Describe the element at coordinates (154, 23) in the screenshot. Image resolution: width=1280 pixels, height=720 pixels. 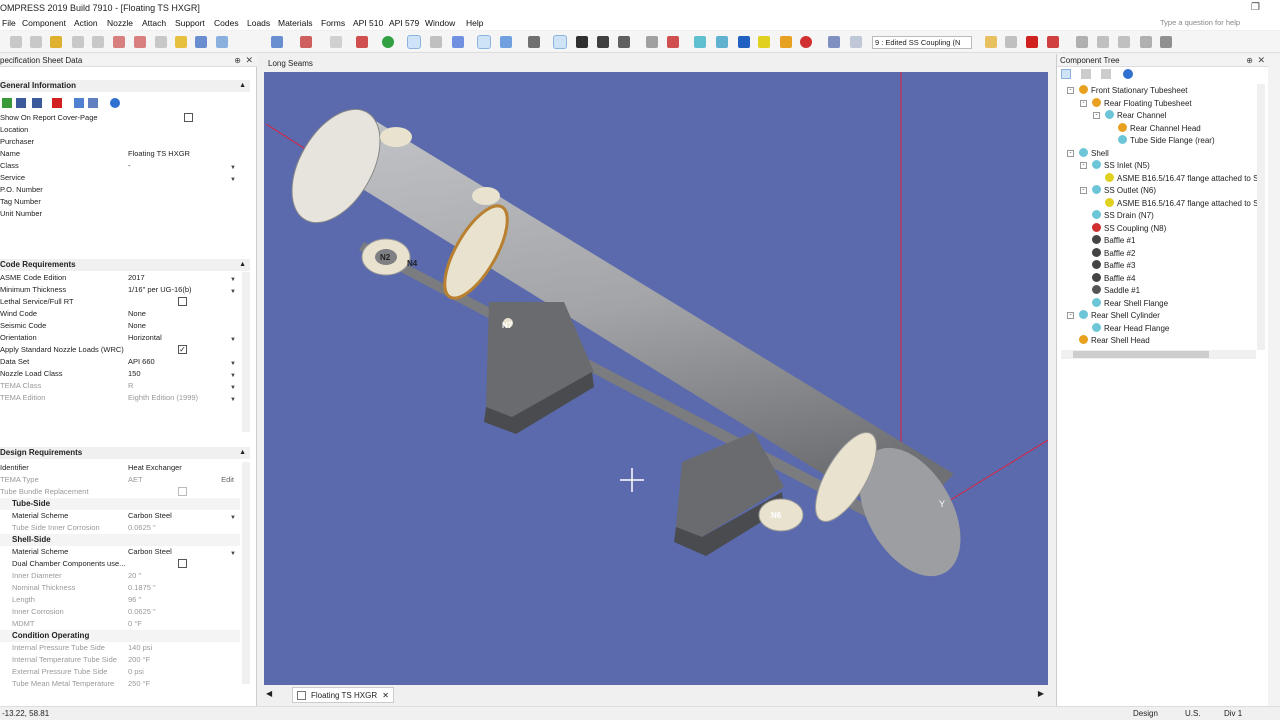
I see `menu-attach: Attach` at that location.